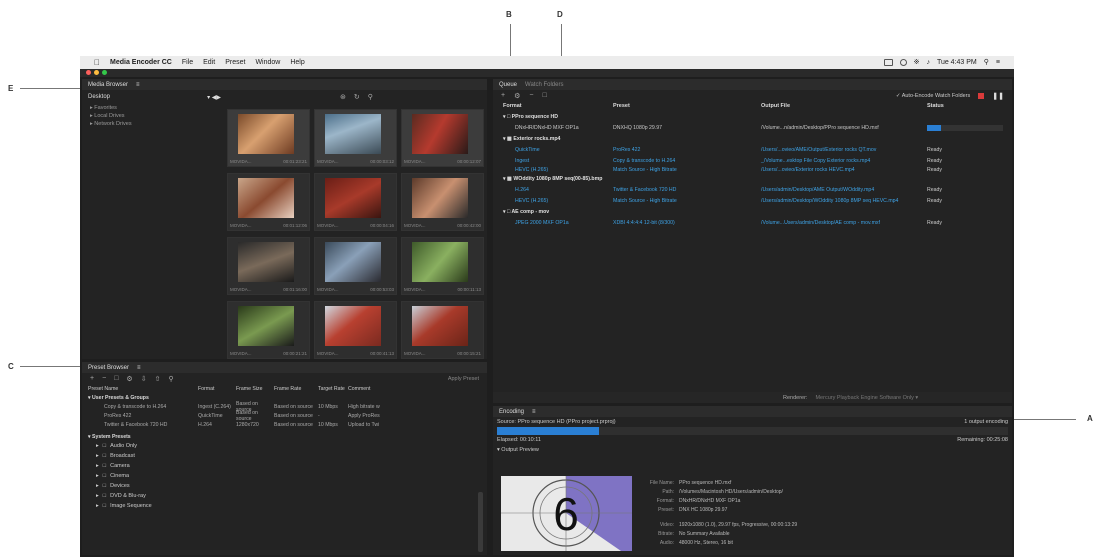  Describe the element at coordinates (981, 95) in the screenshot. I see `stop-button` at that location.